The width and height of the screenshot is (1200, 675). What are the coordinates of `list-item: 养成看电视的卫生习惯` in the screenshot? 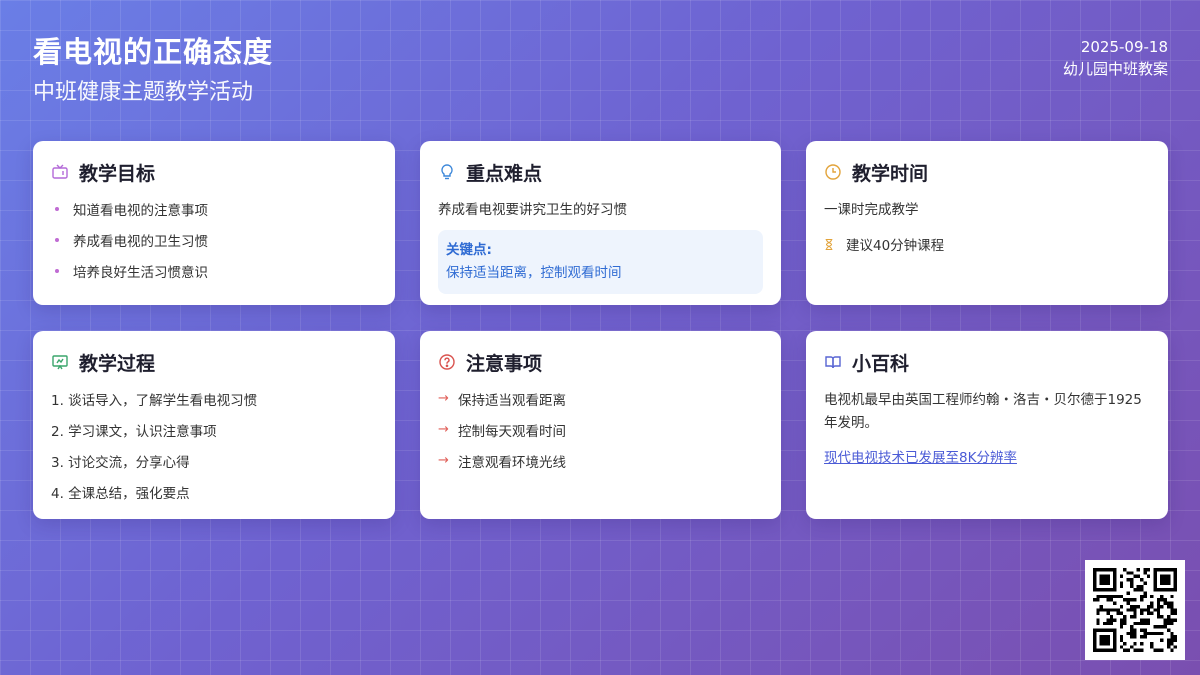 It's located at (214, 239).